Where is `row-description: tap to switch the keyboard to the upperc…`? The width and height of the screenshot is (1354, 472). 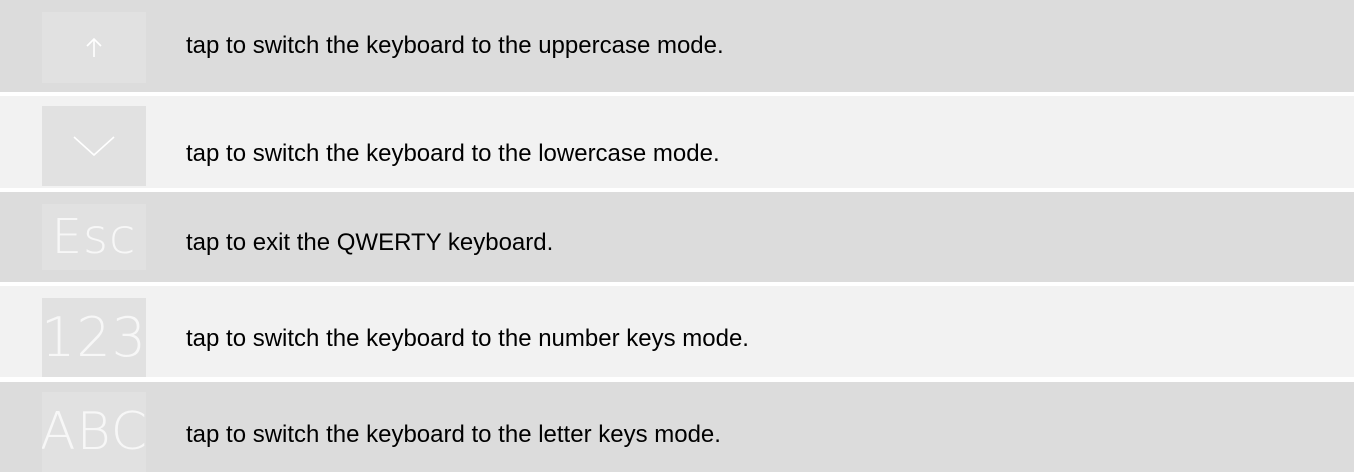
row-description: tap to switch the keyboard to the upperc… is located at coordinates (455, 45).